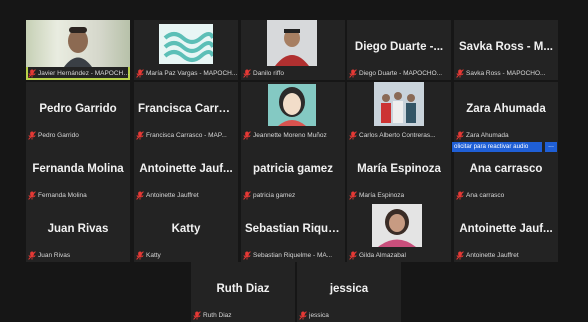 The width and height of the screenshot is (588, 322). What do you see at coordinates (243, 315) in the screenshot?
I see `participant-name-bar: Ruth Diaz` at bounding box center [243, 315].